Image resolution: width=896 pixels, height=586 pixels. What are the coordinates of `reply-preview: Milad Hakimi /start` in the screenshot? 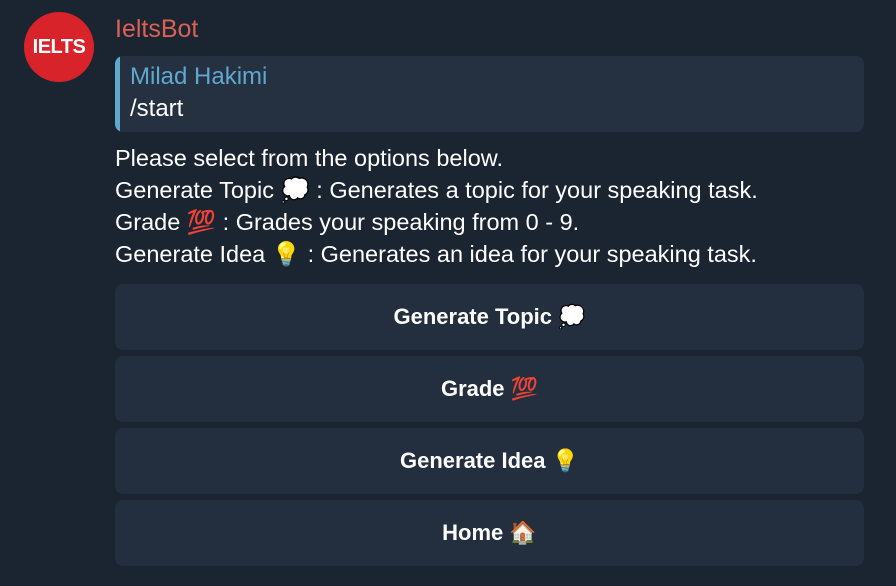 It's located at (489, 94).